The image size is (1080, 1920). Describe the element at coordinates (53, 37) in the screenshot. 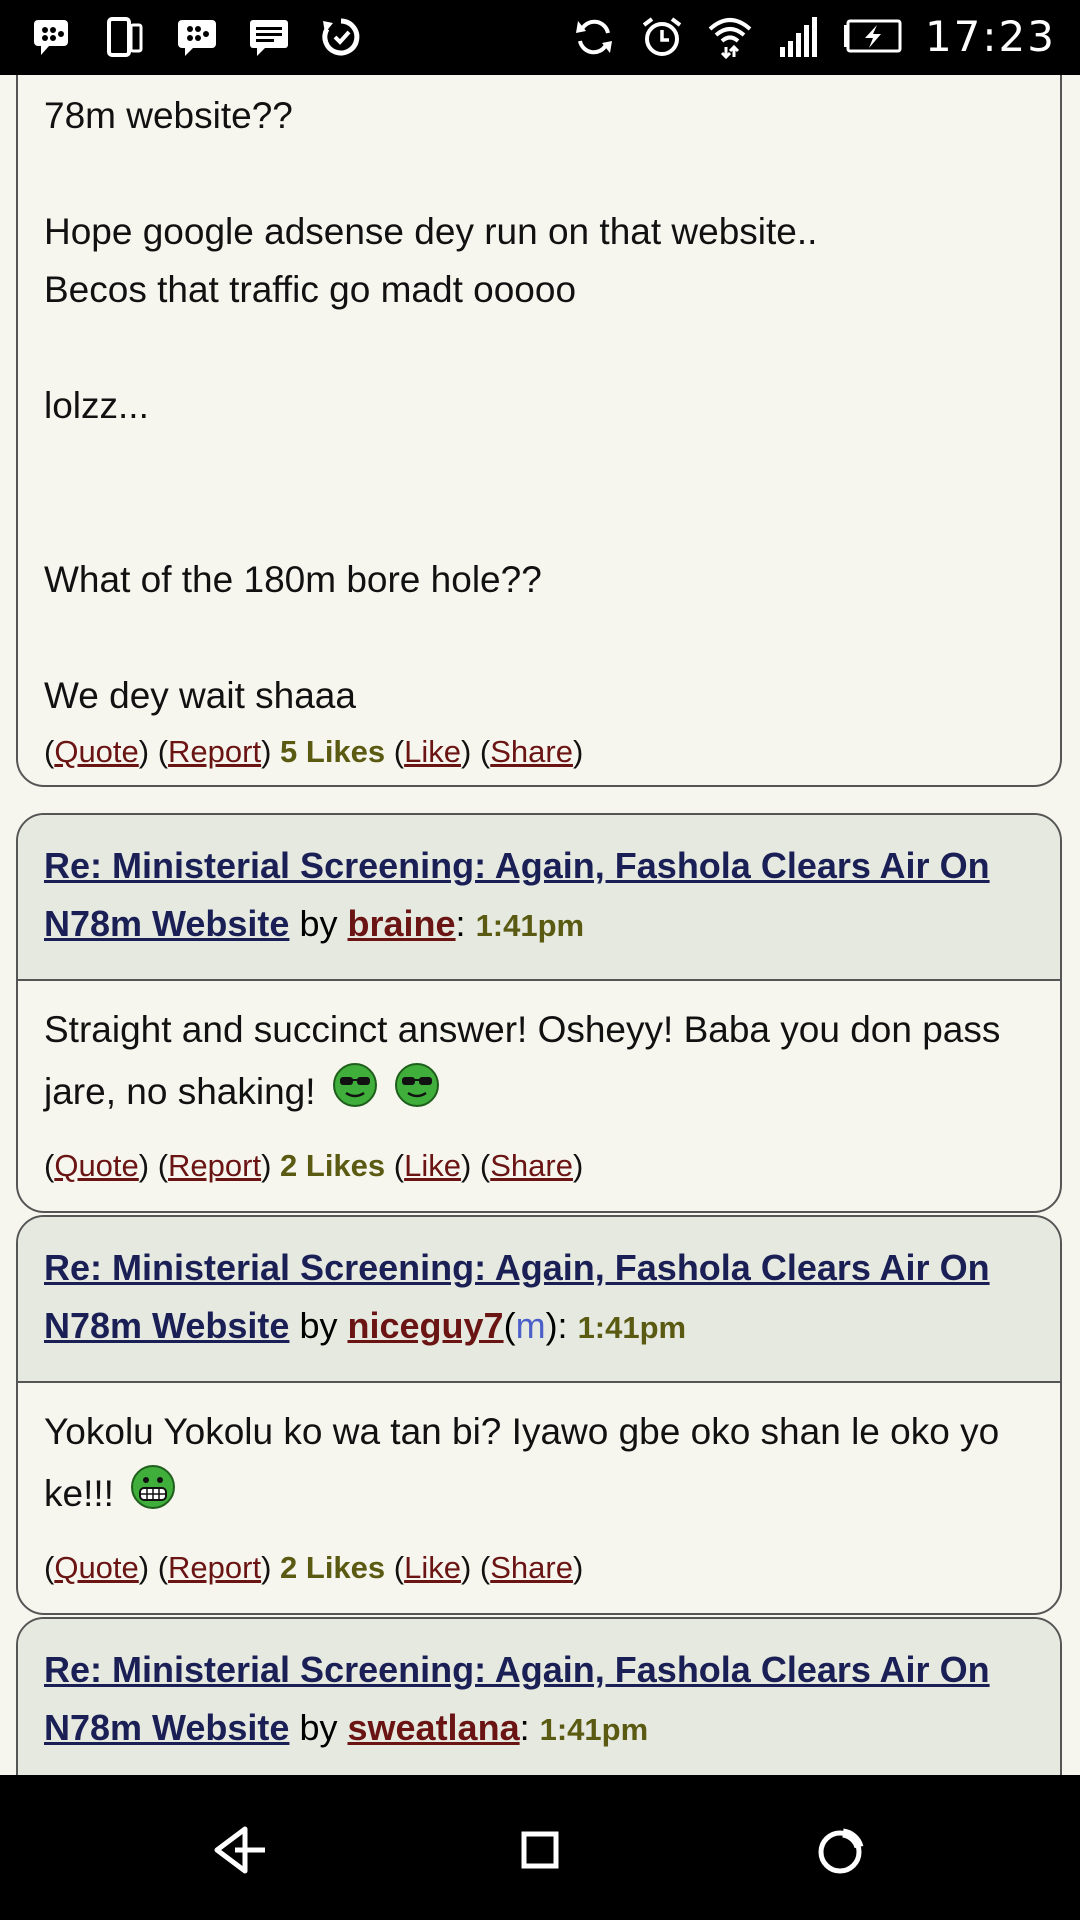

I see `bbm-icon` at that location.